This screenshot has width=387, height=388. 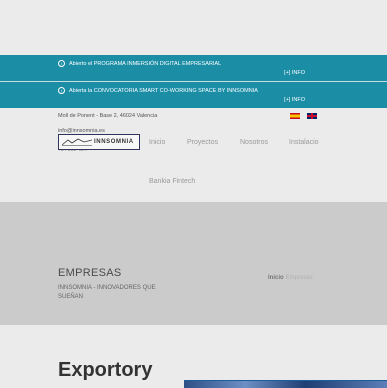 What do you see at coordinates (312, 116) in the screenshot?
I see `uk-flag-icon` at bounding box center [312, 116].